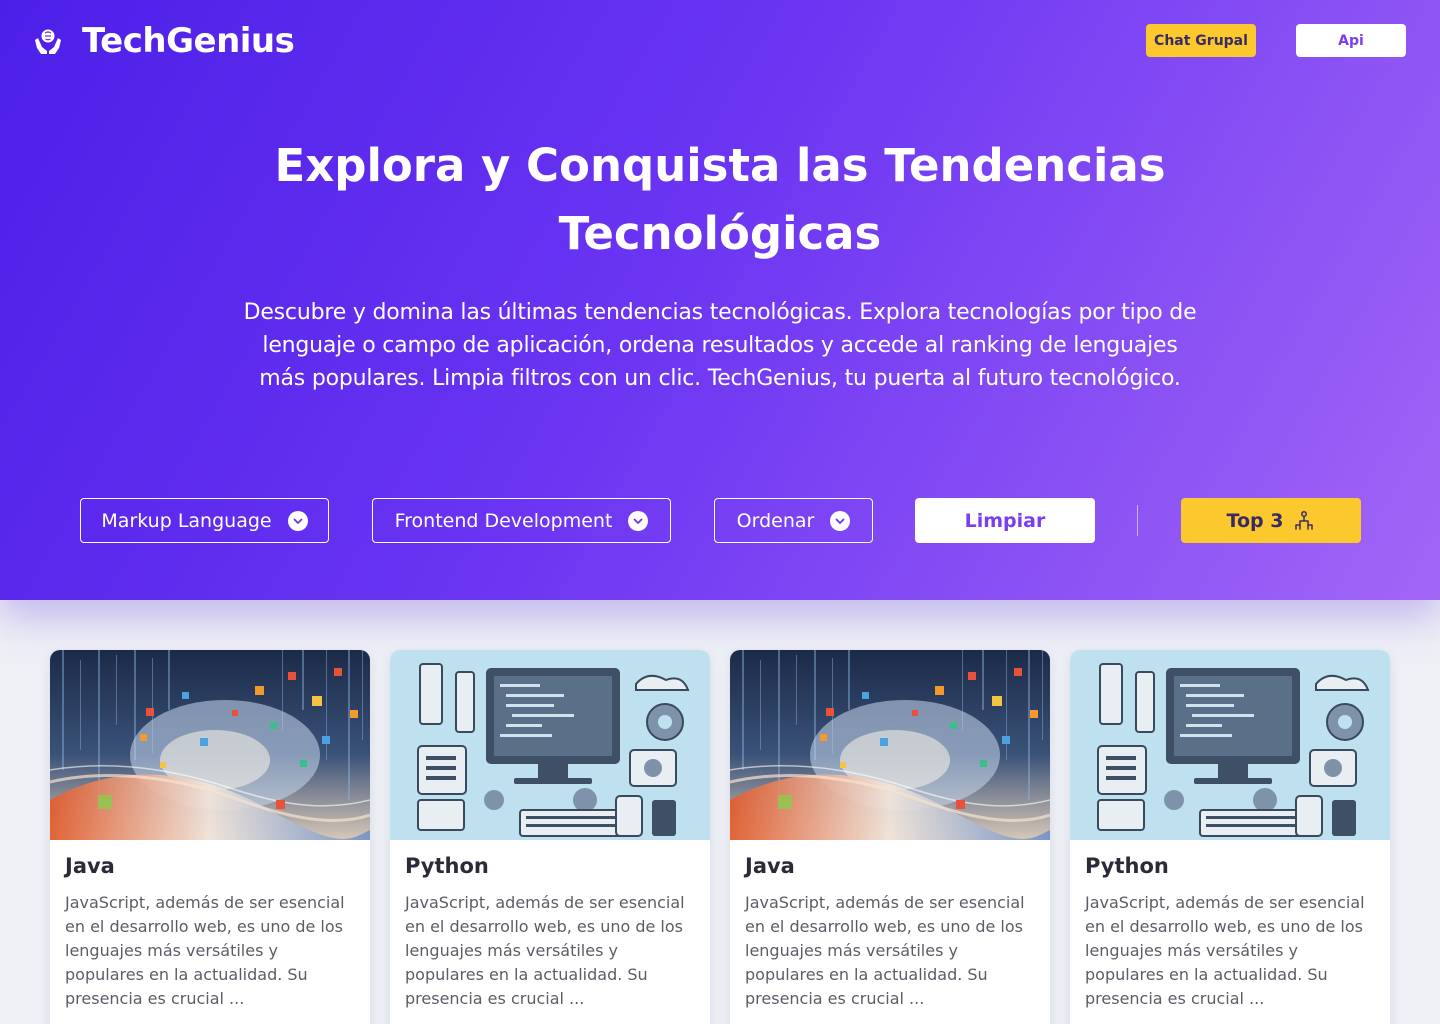 This screenshot has width=1440, height=1024. Describe the element at coordinates (1005, 520) in the screenshot. I see `clear-filters-button: Limpiar` at that location.